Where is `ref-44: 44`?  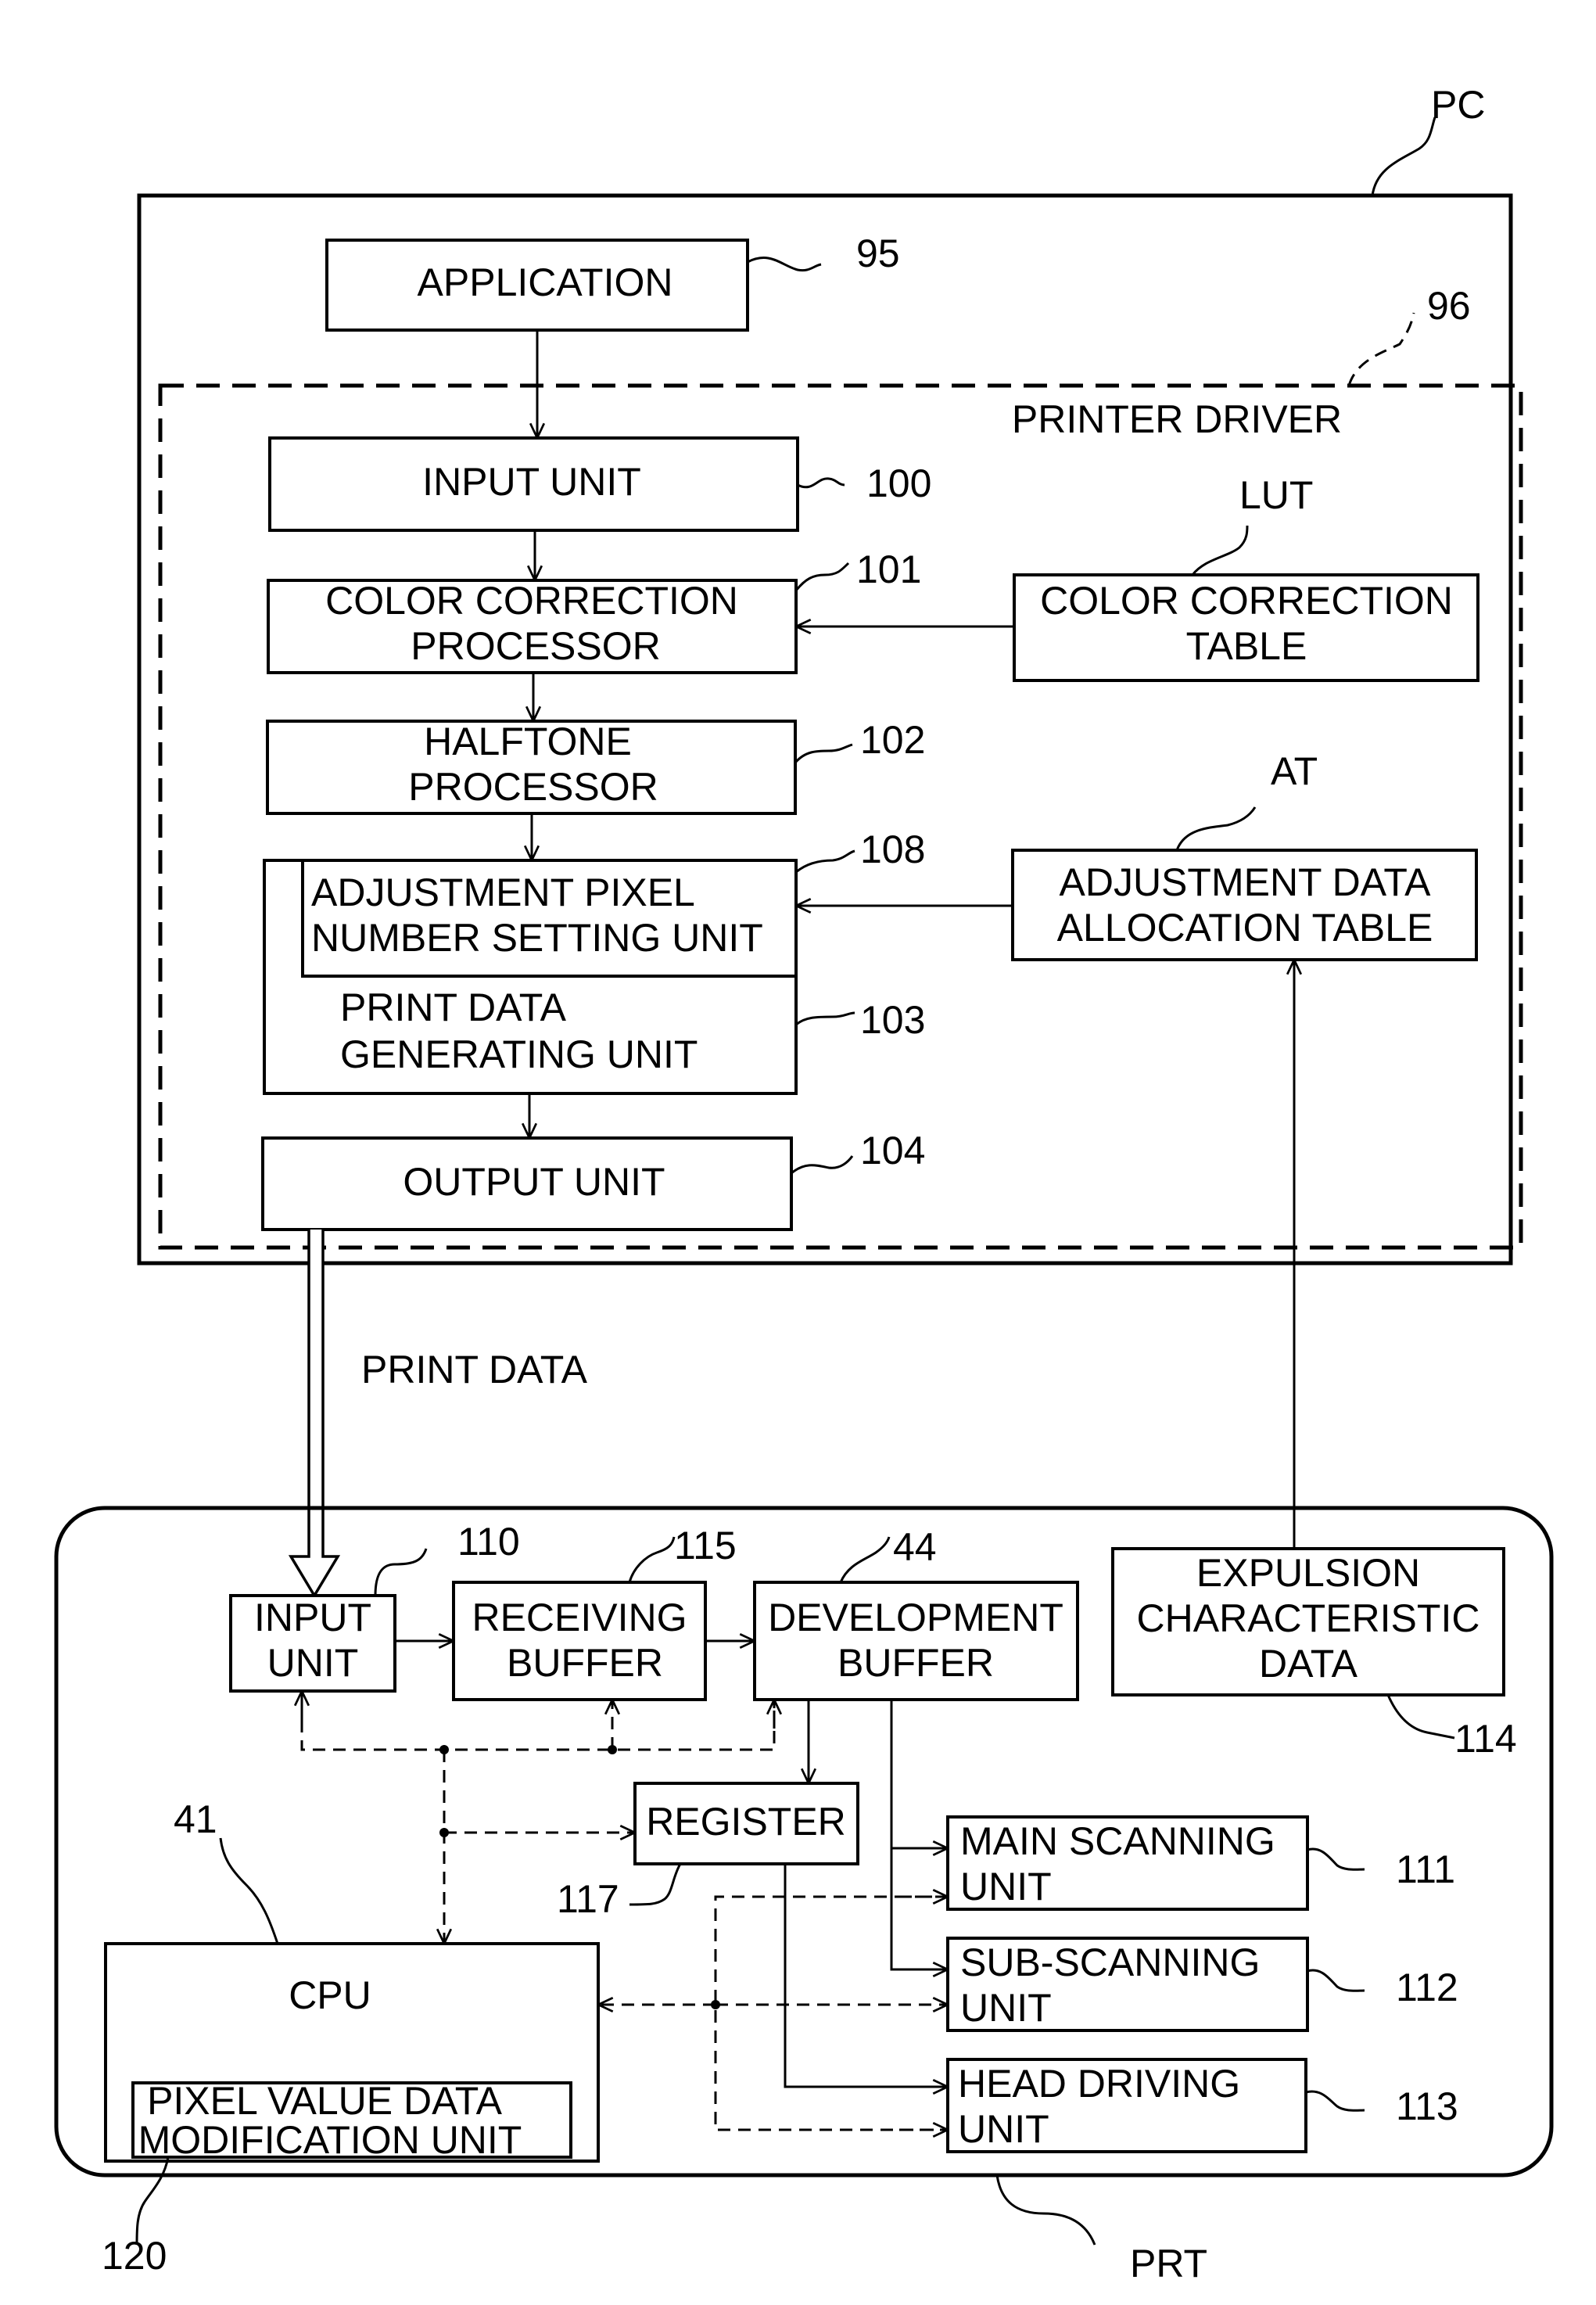 ref-44: 44 is located at coordinates (915, 1547).